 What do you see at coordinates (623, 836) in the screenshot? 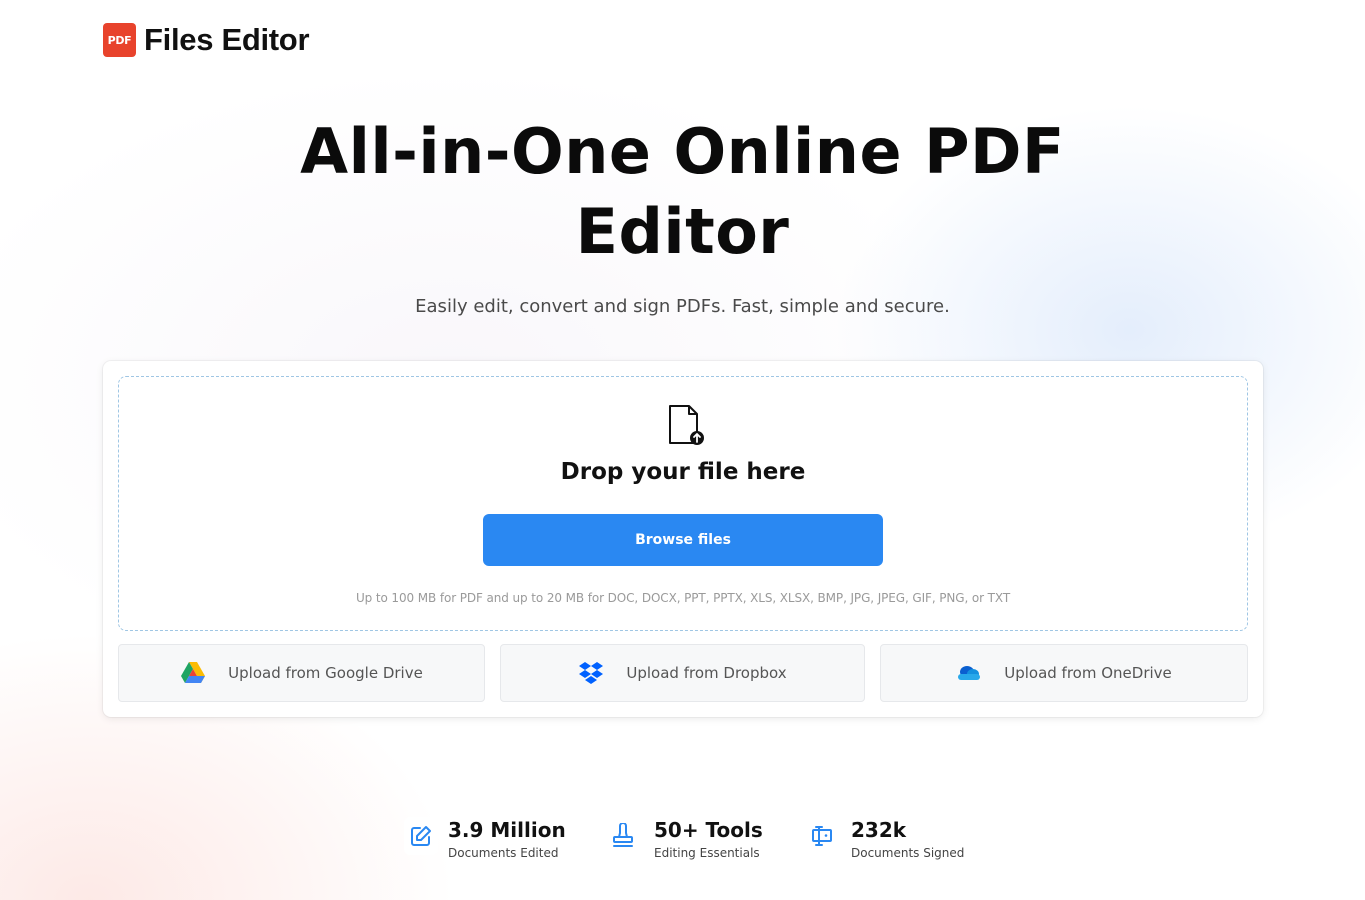
I see `stamp-icon` at bounding box center [623, 836].